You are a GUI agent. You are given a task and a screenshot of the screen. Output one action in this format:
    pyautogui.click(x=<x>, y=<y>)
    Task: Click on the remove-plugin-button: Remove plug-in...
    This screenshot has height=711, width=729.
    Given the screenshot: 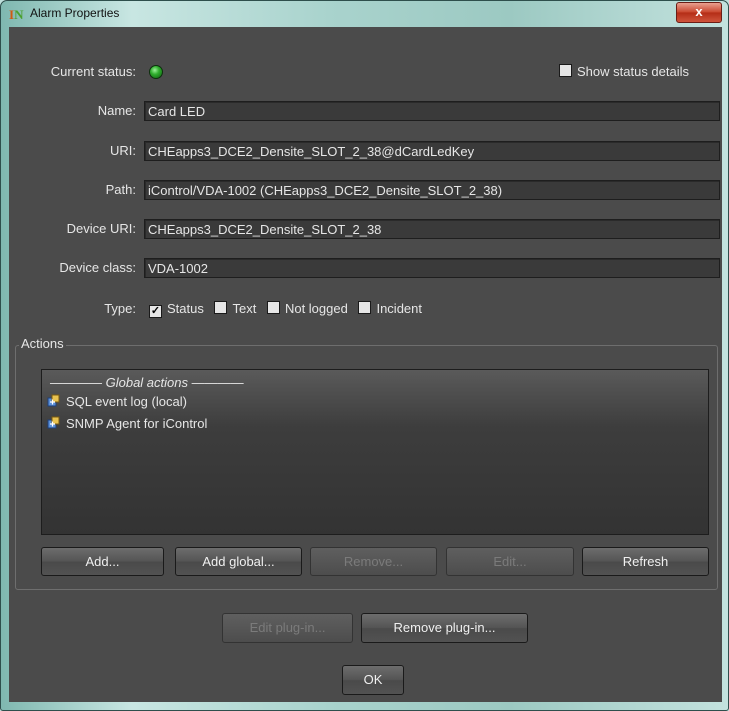 What is the action you would take?
    pyautogui.click(x=444, y=628)
    